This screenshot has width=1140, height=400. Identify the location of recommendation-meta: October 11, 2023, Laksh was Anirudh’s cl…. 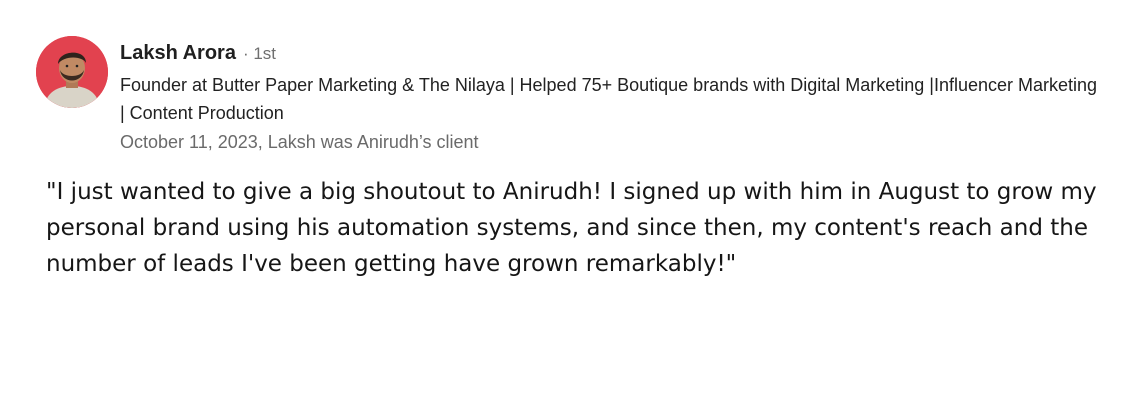
(299, 142).